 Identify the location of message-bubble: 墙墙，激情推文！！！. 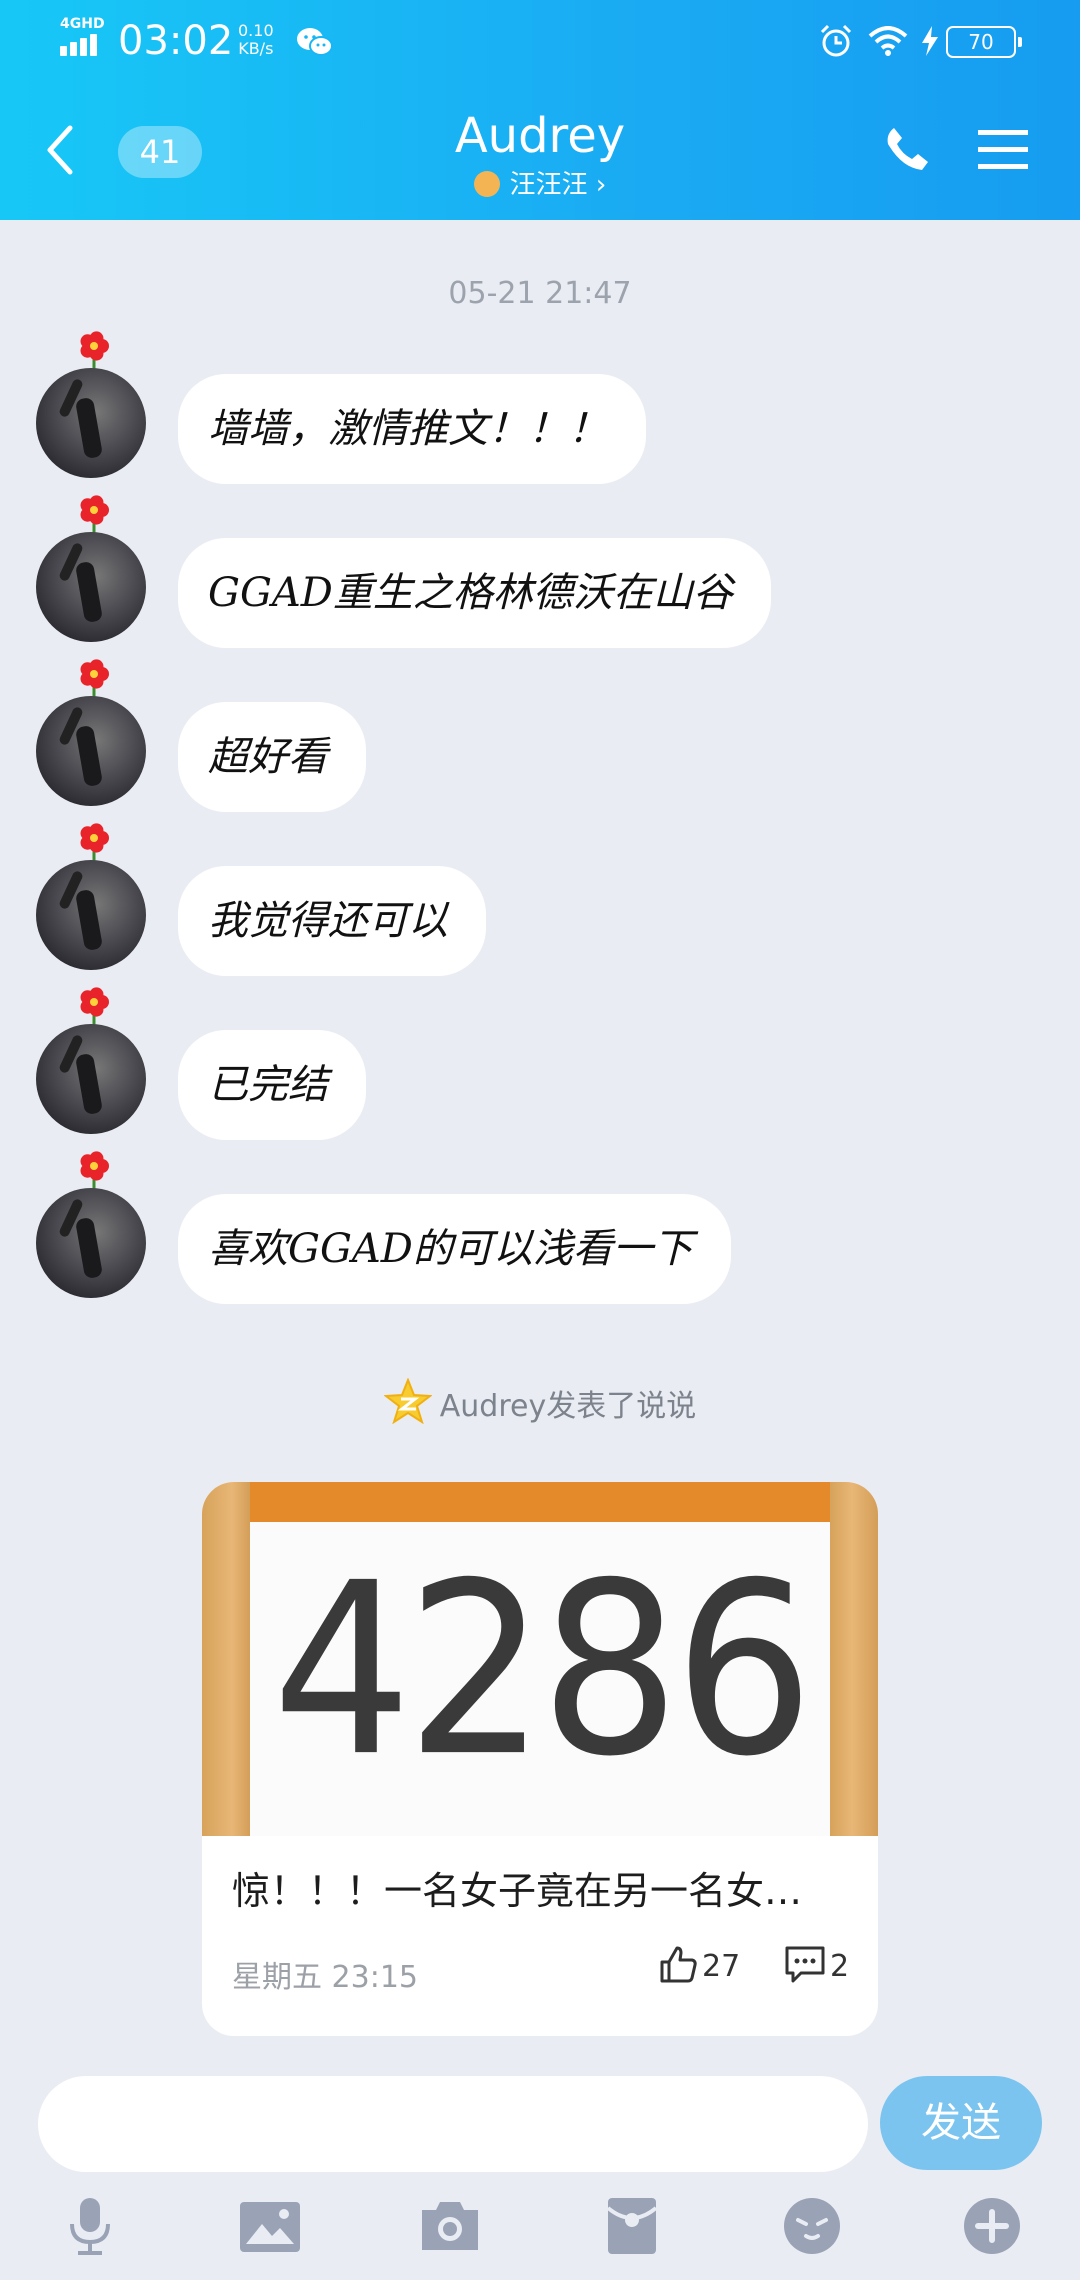
(412, 429).